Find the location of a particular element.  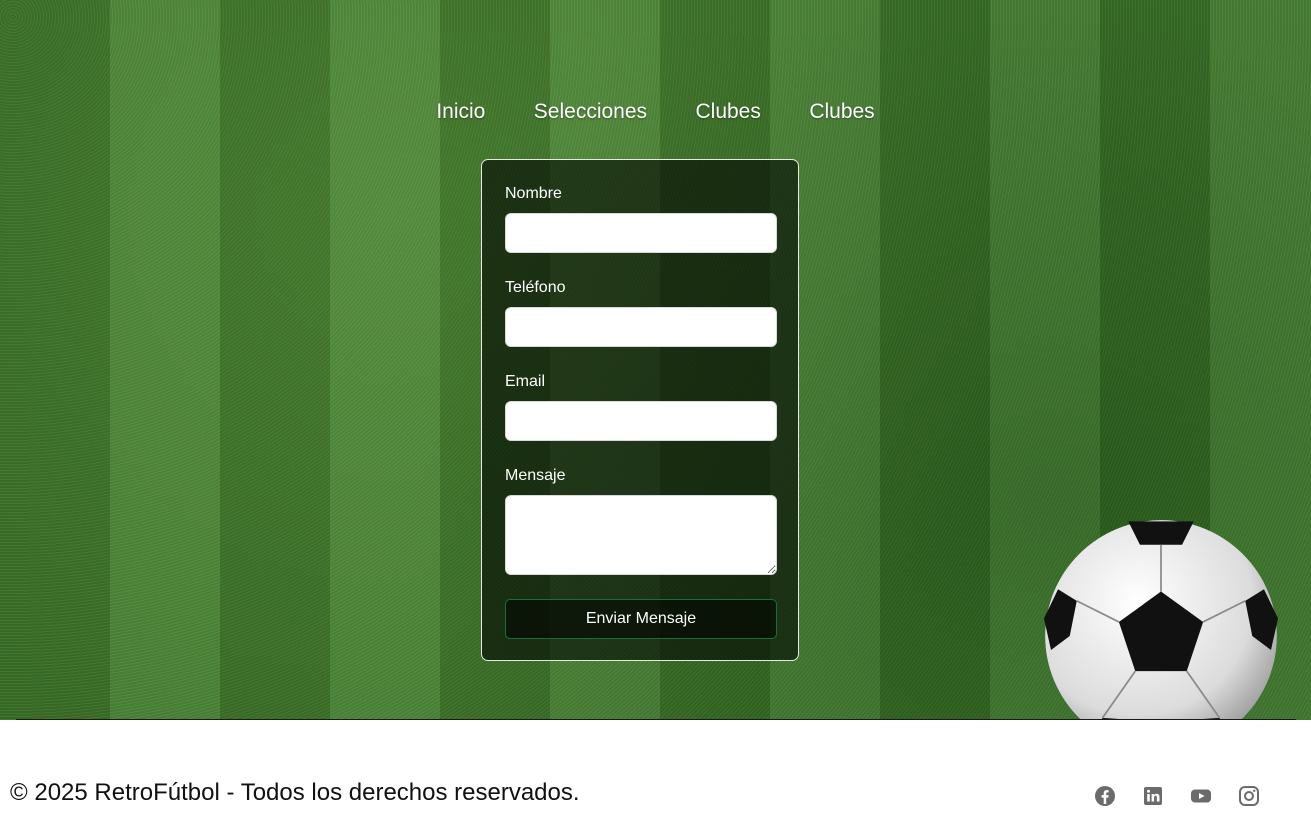

instagram-icon is located at coordinates (1249, 796).